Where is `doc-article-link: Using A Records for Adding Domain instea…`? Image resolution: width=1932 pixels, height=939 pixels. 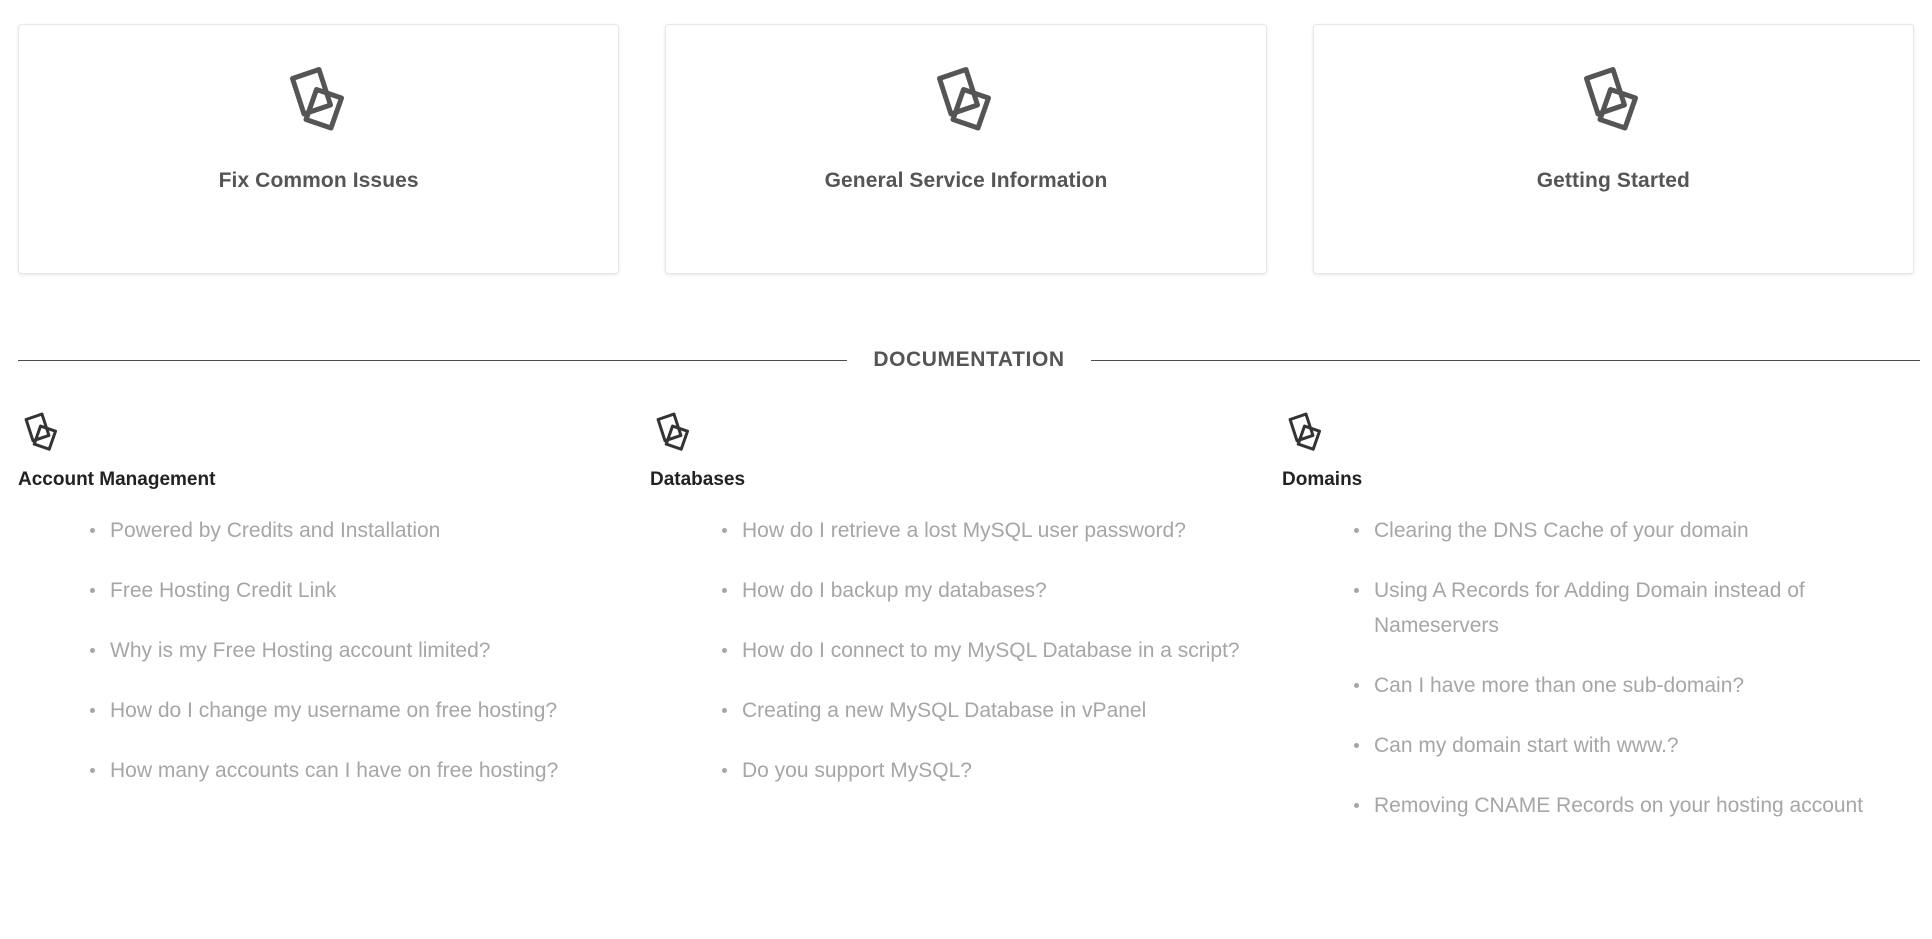 doc-article-link: Using A Records for Adding Domain instea… is located at coordinates (1614, 608).